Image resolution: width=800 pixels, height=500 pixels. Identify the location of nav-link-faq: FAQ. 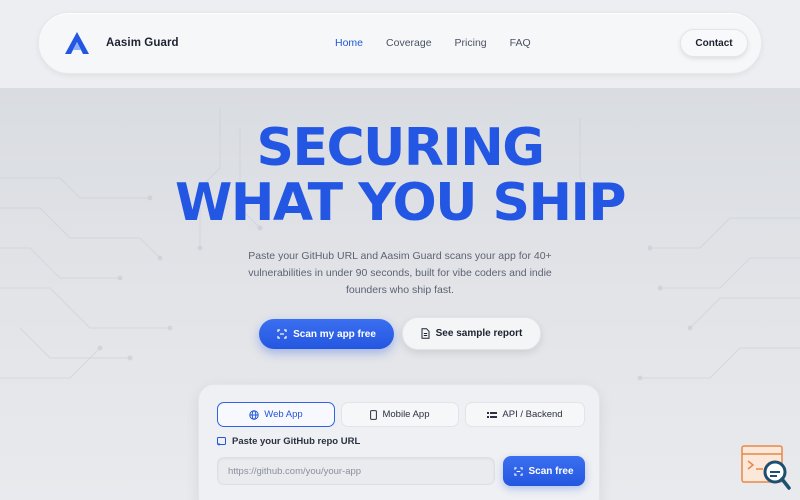
(520, 43).